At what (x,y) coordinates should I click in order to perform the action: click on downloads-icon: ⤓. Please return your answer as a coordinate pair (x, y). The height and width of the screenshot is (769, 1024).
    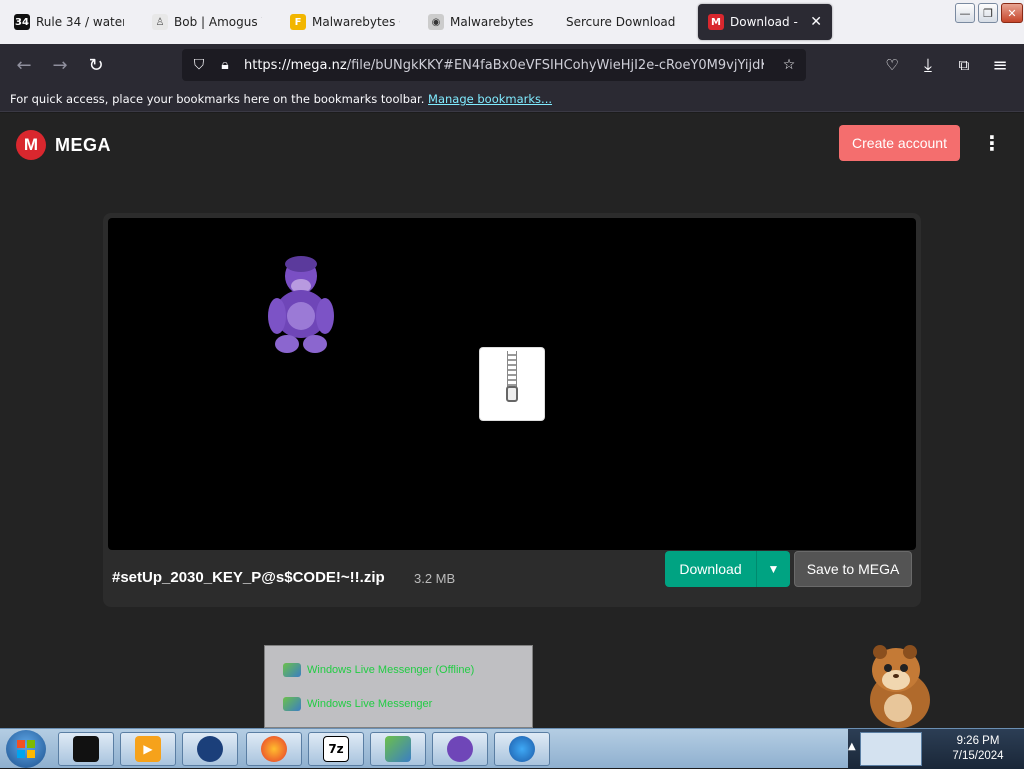
    Looking at the image, I should click on (928, 65).